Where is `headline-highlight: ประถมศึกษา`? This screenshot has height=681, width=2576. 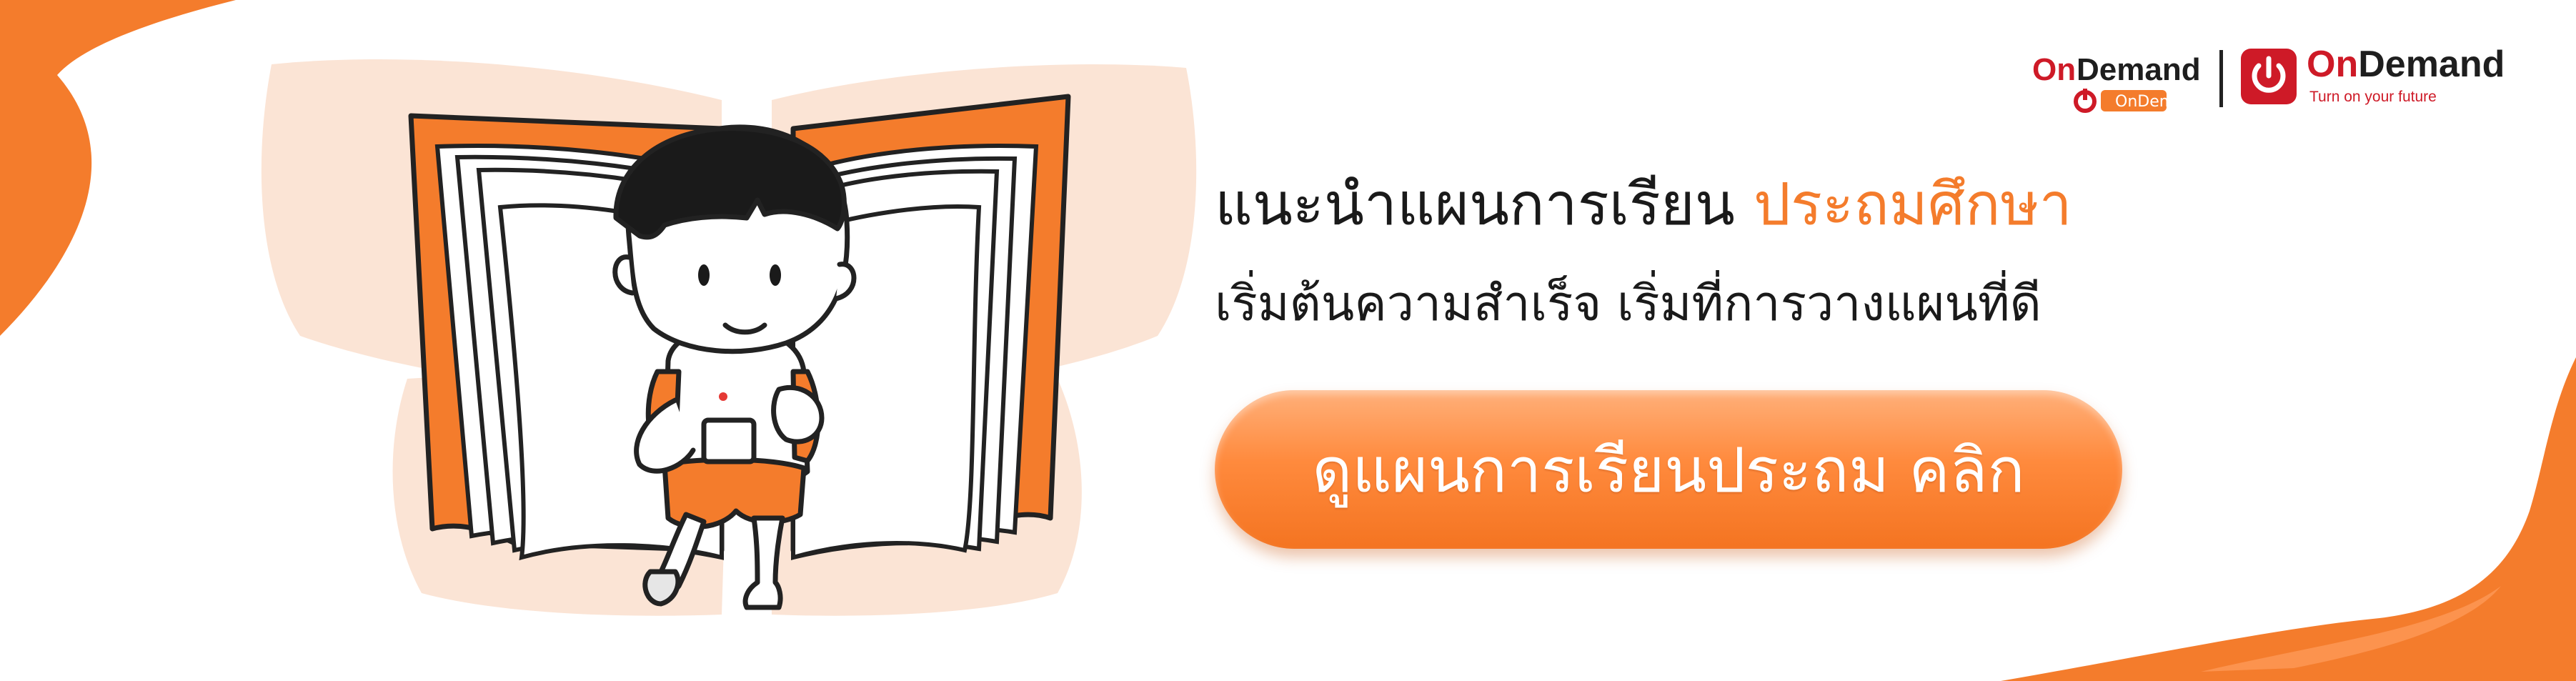
headline-highlight: ประถมศึกษา is located at coordinates (1912, 205).